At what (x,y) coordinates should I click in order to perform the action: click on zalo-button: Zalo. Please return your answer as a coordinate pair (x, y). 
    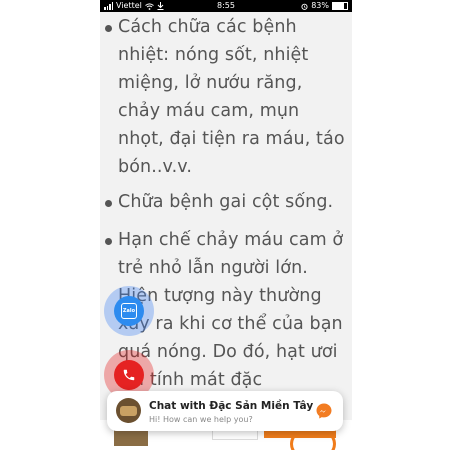
    Looking at the image, I should click on (129, 311).